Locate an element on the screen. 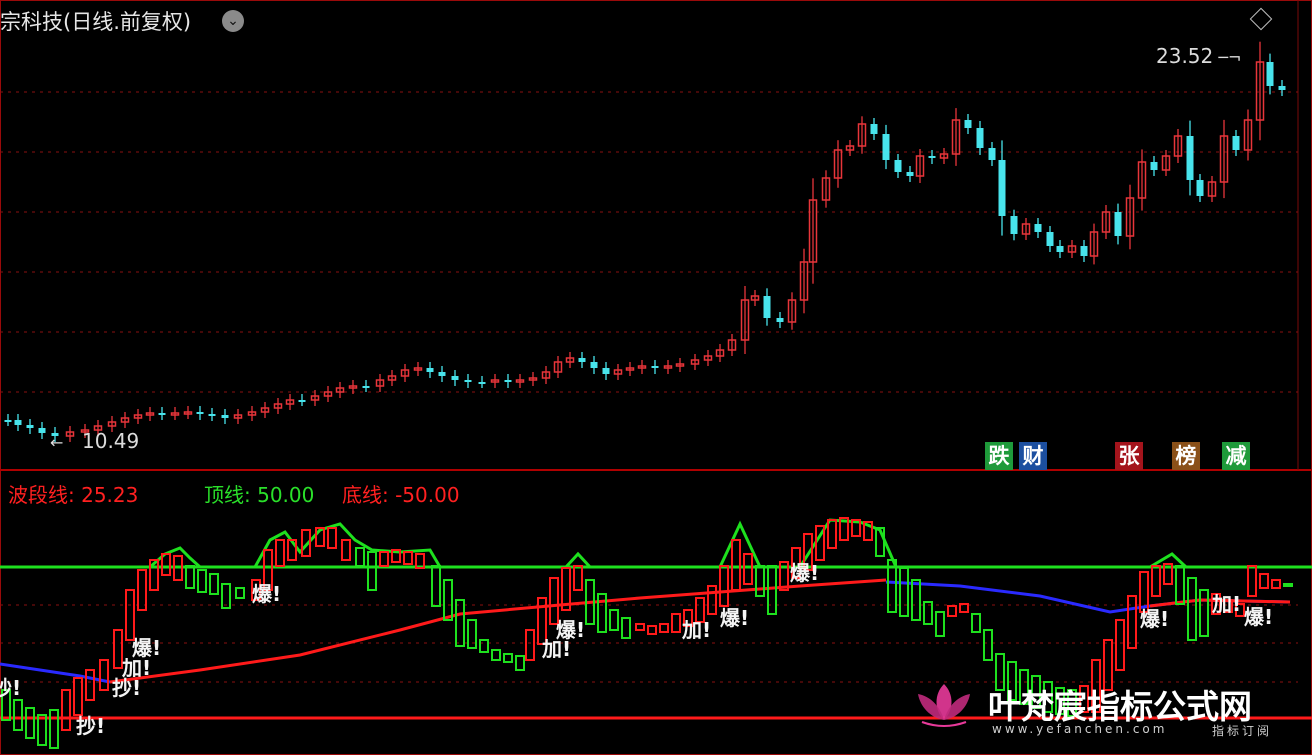  chevron-down-icon: ⌄ is located at coordinates (233, 21).